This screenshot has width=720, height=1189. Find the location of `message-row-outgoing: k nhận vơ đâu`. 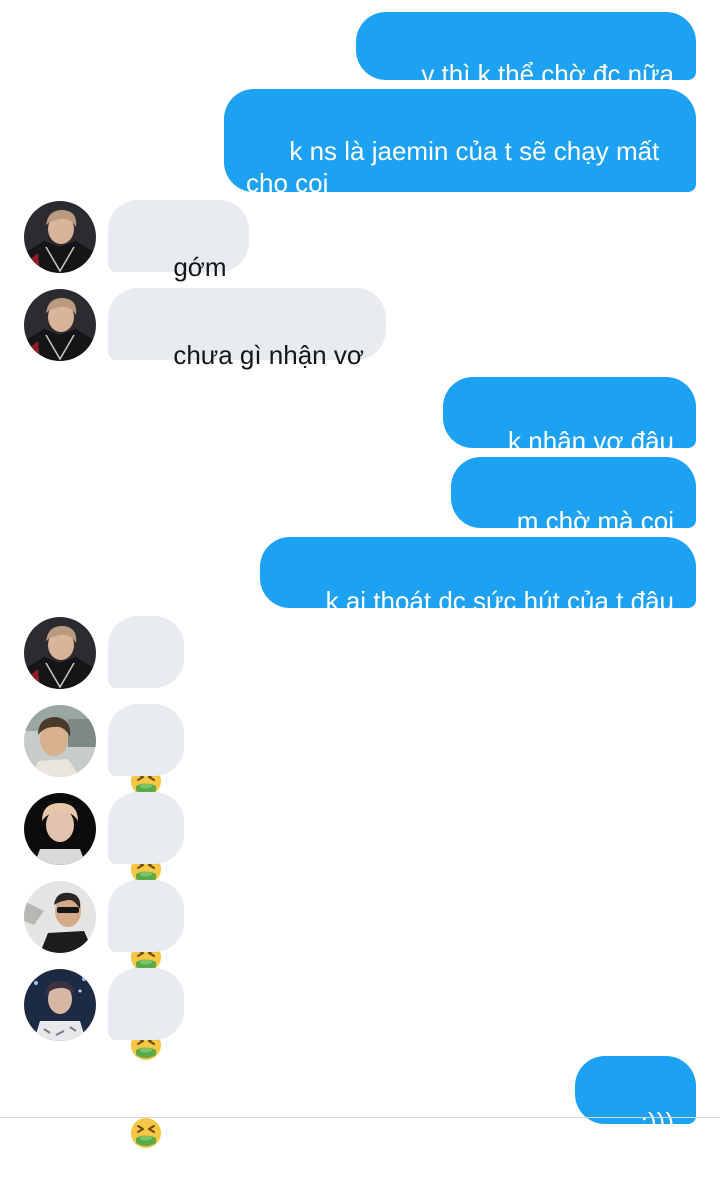

message-row-outgoing: k nhận vơ đâu is located at coordinates (360, 416).